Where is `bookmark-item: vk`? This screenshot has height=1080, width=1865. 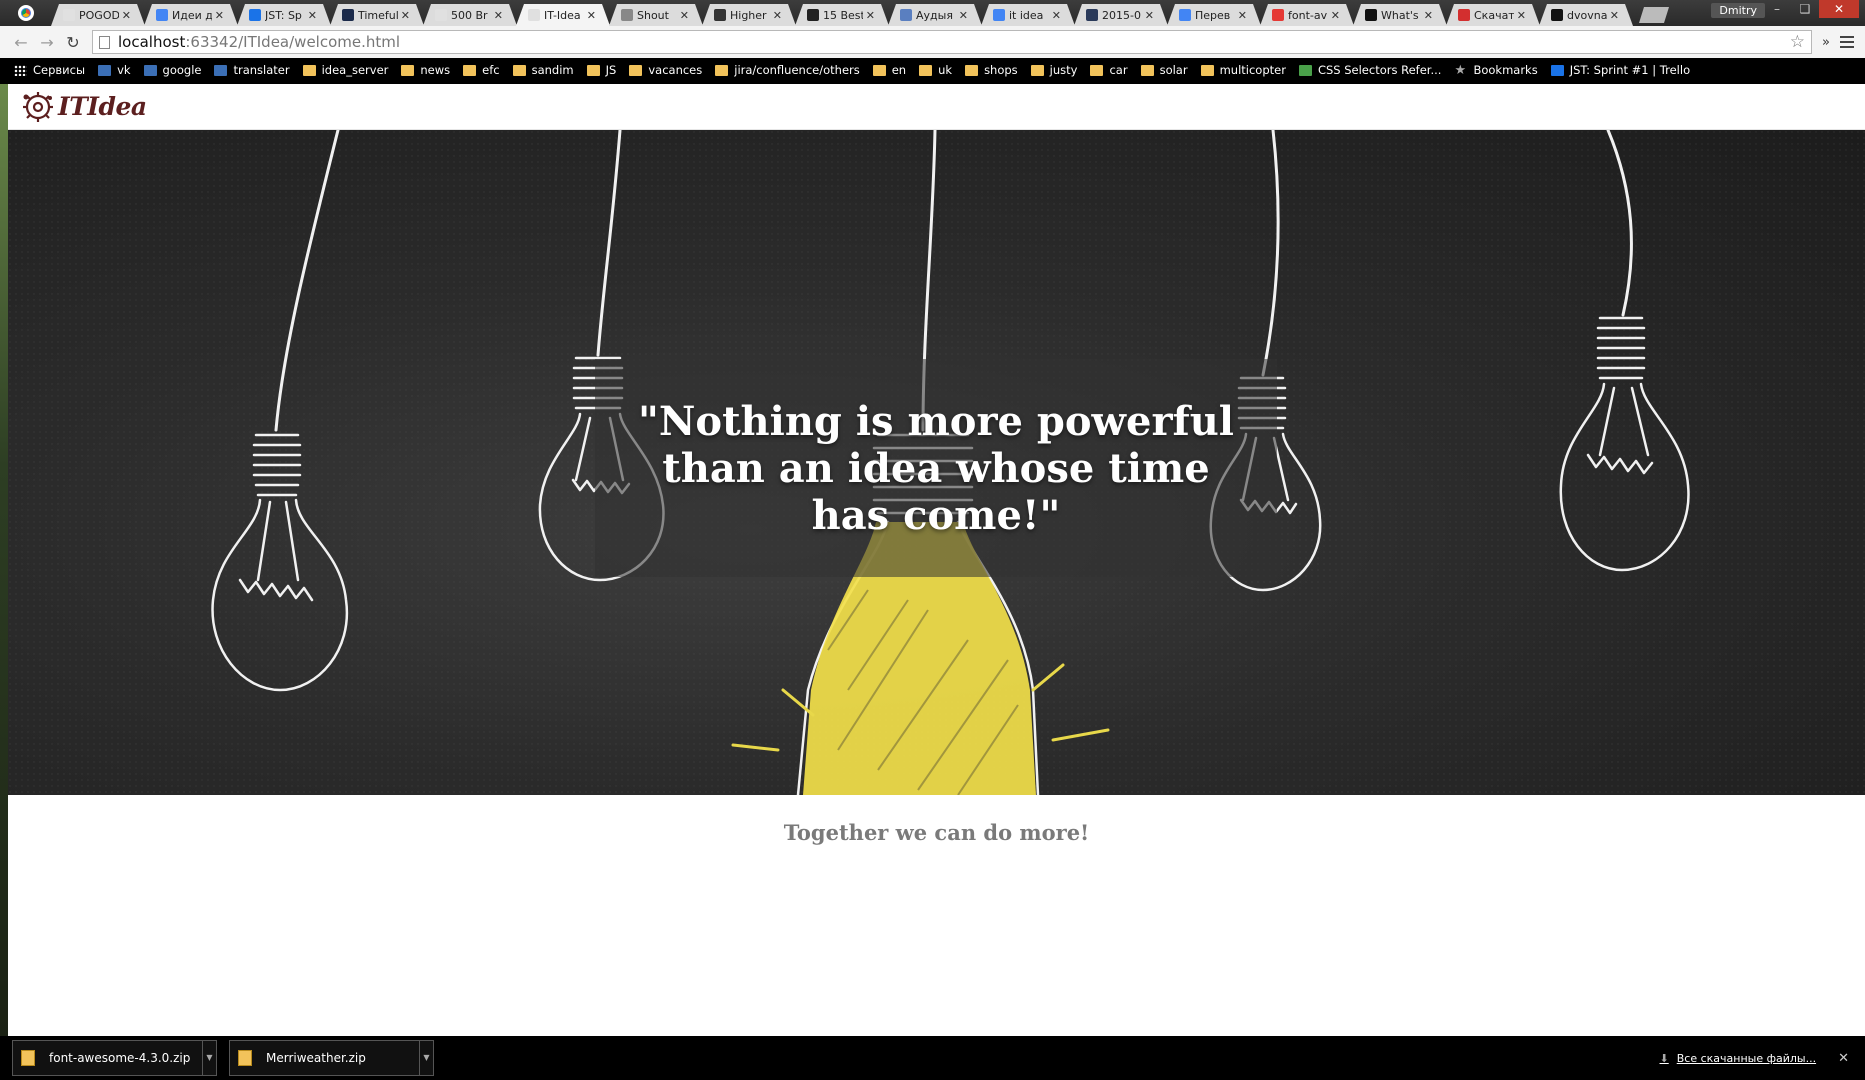 bookmark-item: vk is located at coordinates (114, 70).